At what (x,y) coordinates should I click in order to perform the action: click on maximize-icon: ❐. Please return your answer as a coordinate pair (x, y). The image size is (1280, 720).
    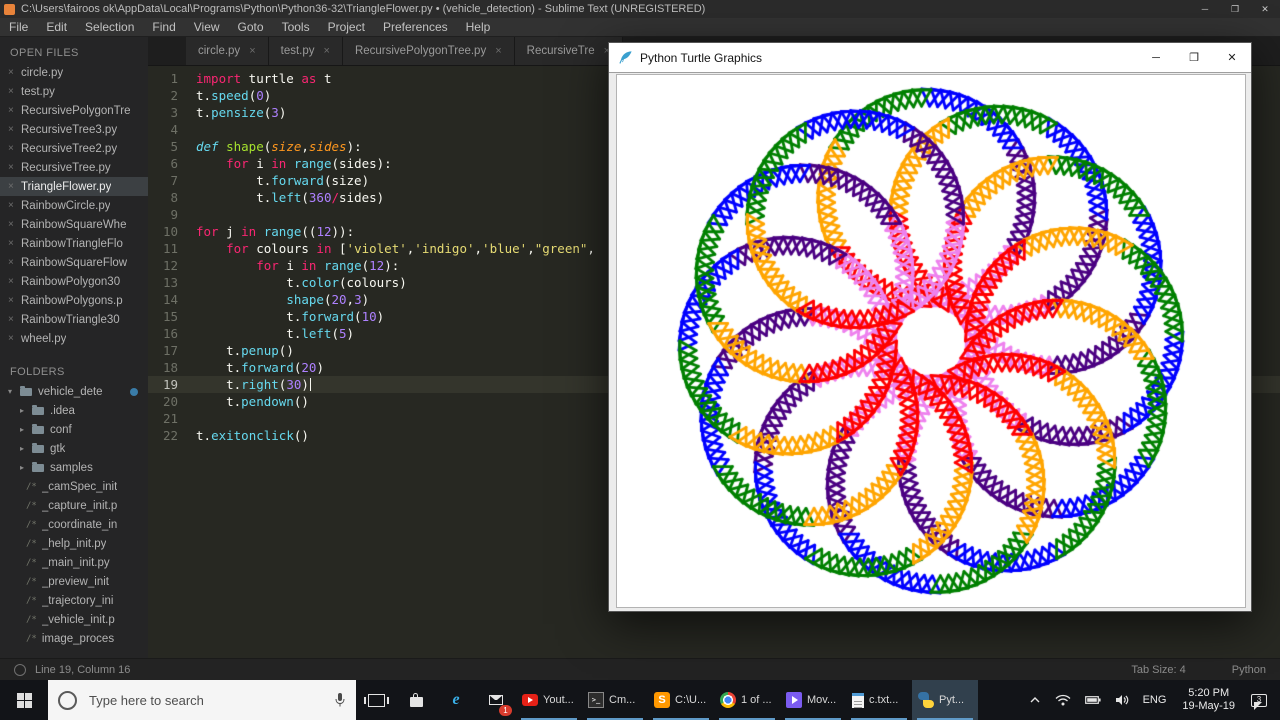
    Looking at the image, I should click on (1235, 9).